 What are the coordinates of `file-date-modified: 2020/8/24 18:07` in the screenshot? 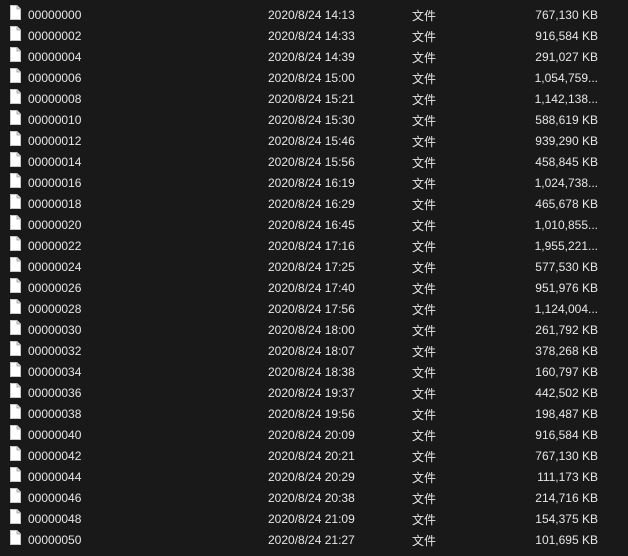 It's located at (311, 351).